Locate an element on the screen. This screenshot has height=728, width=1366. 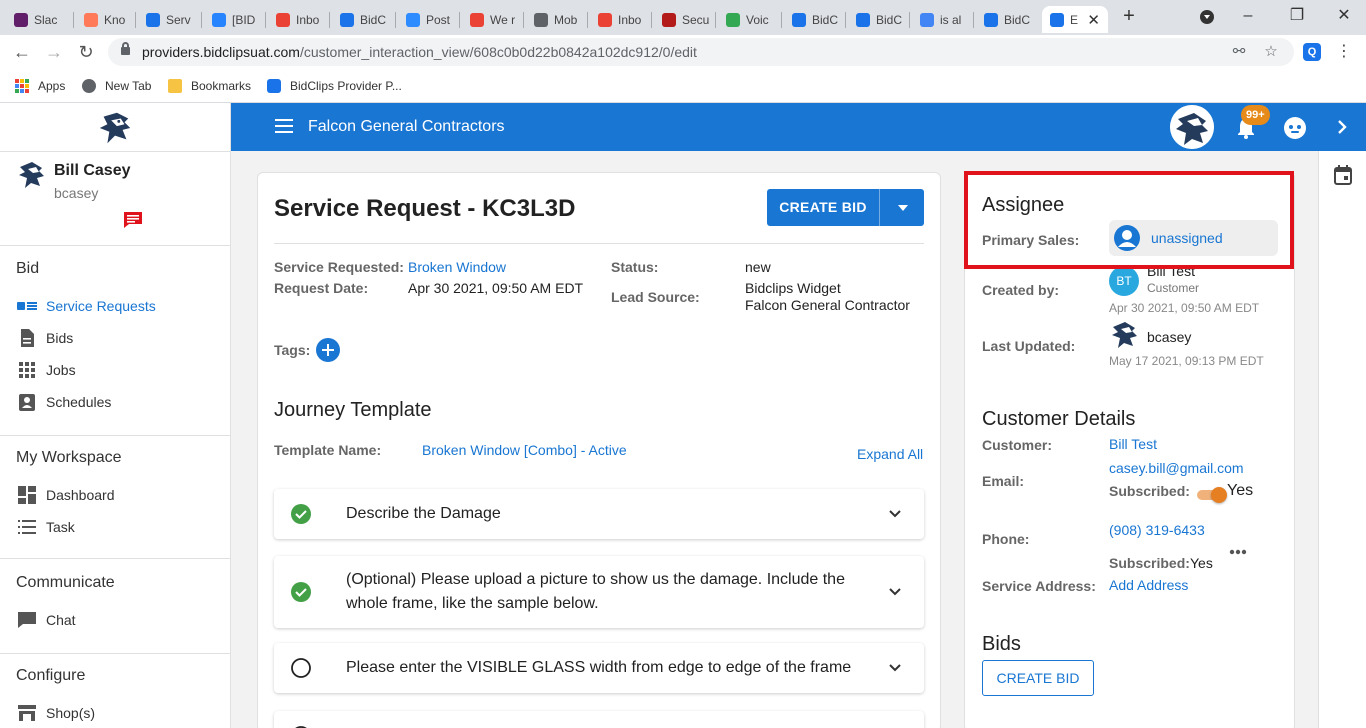
assistant-bot-icon is located at coordinates (1295, 128).